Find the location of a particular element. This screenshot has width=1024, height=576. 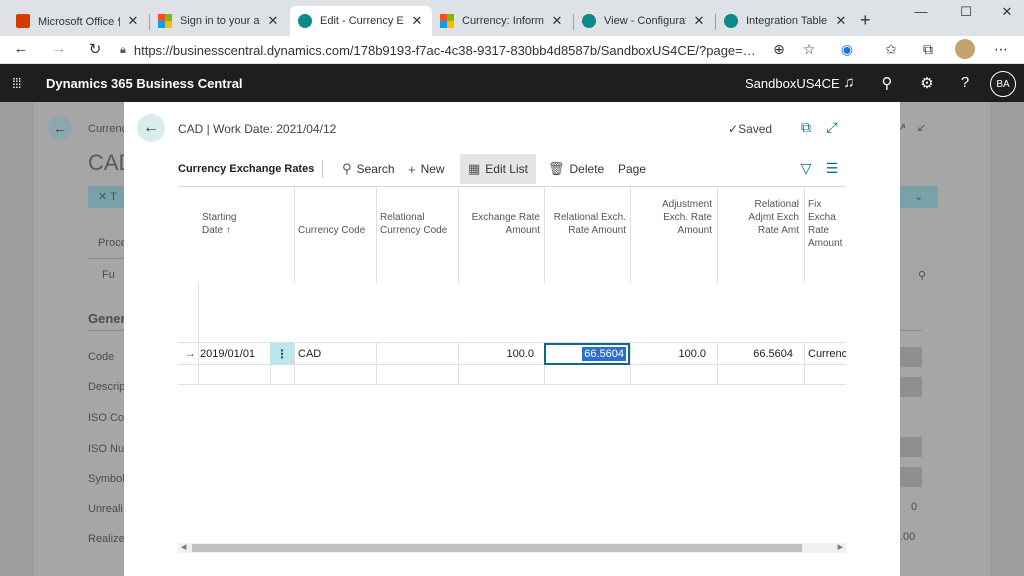

refresh-icon: ↻ is located at coordinates (95, 49).